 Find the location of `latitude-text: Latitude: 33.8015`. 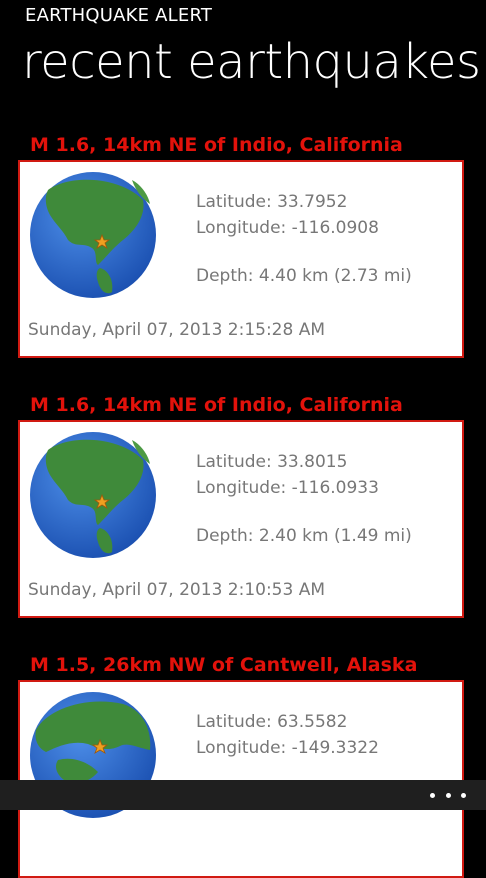

latitude-text: Latitude: 33.8015 is located at coordinates (272, 462).